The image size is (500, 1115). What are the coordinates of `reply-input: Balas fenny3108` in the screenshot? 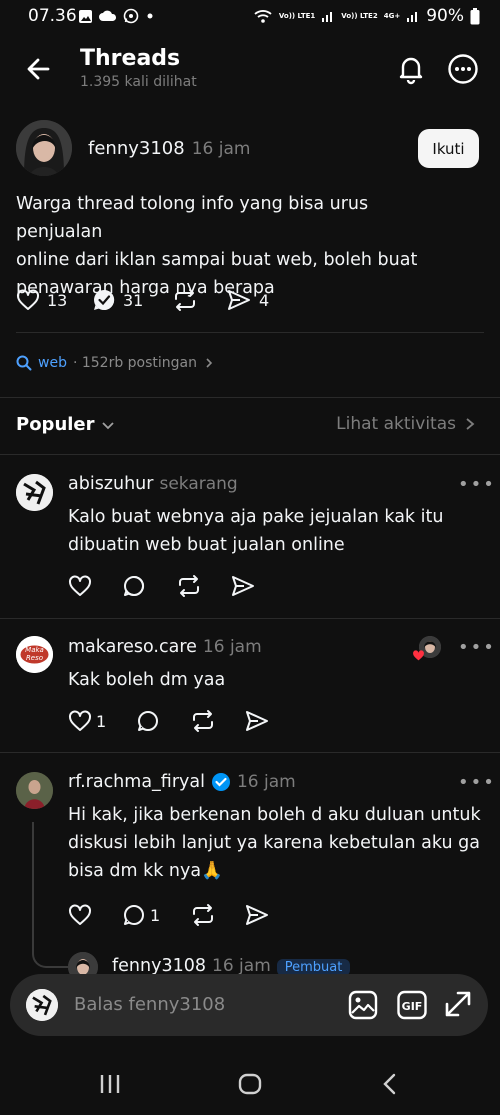 It's located at (149, 1004).